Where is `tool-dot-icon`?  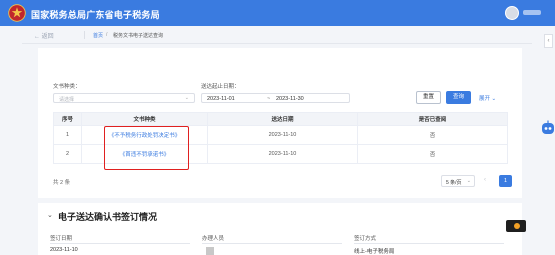
tool-dot-icon is located at coordinates (517, 226).